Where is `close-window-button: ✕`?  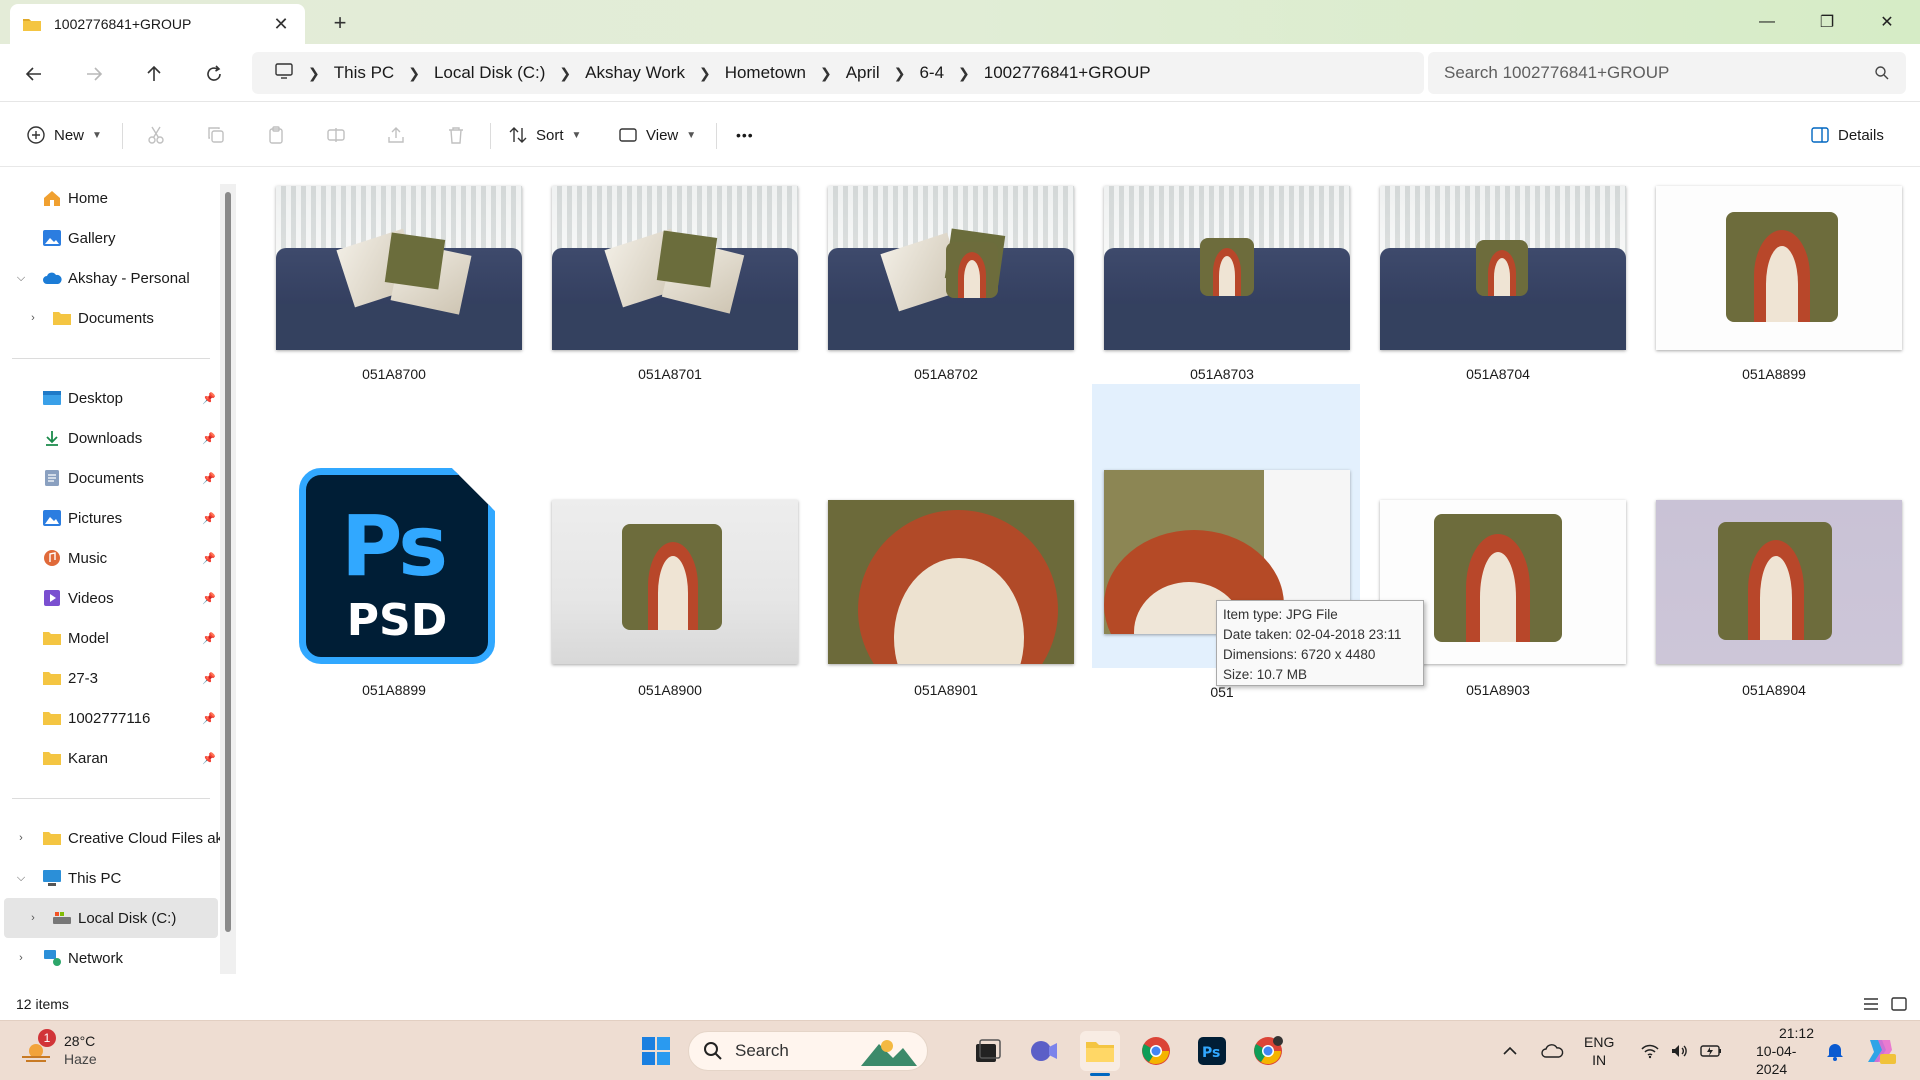
close-window-button: ✕ is located at coordinates (1887, 22).